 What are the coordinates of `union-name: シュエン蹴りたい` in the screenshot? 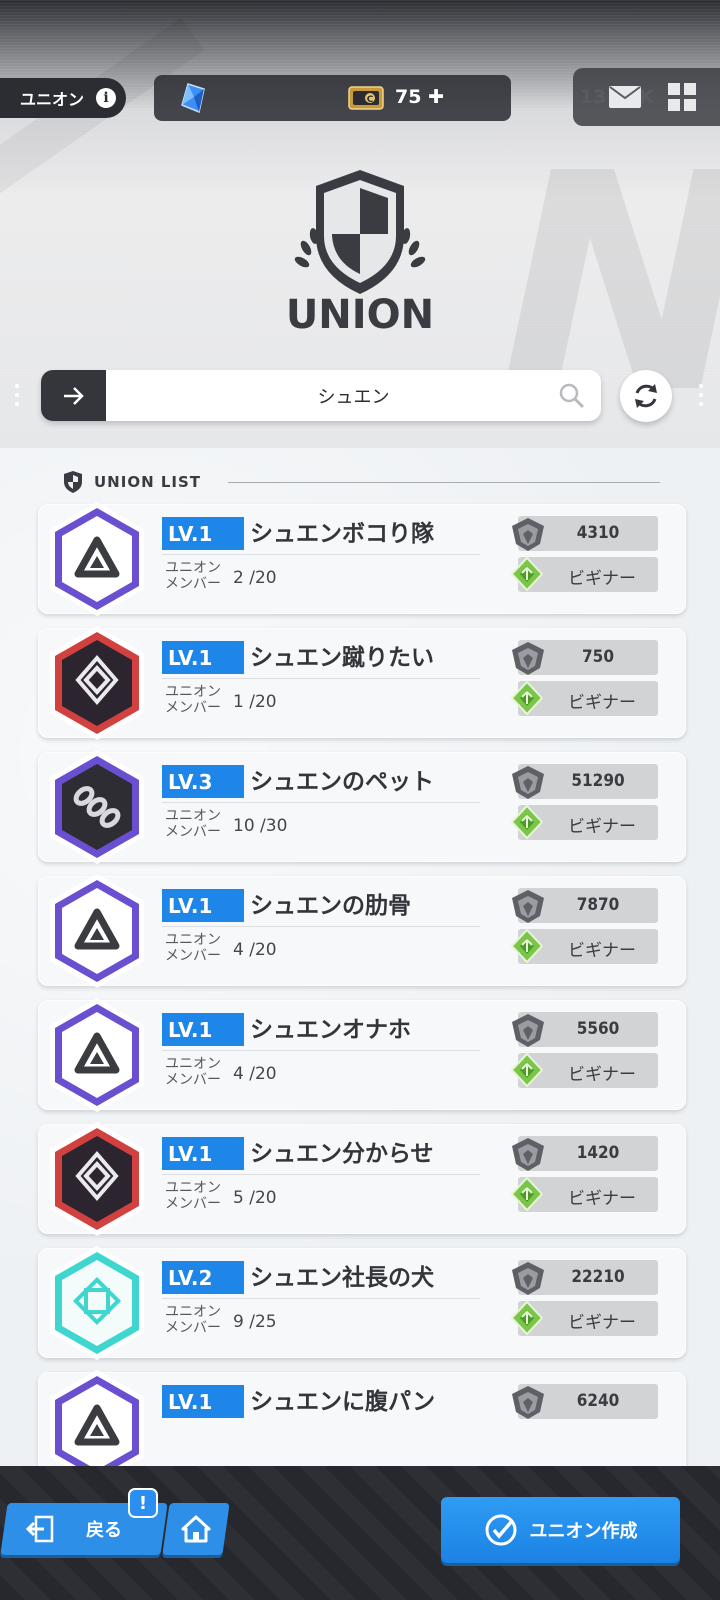 It's located at (342, 658).